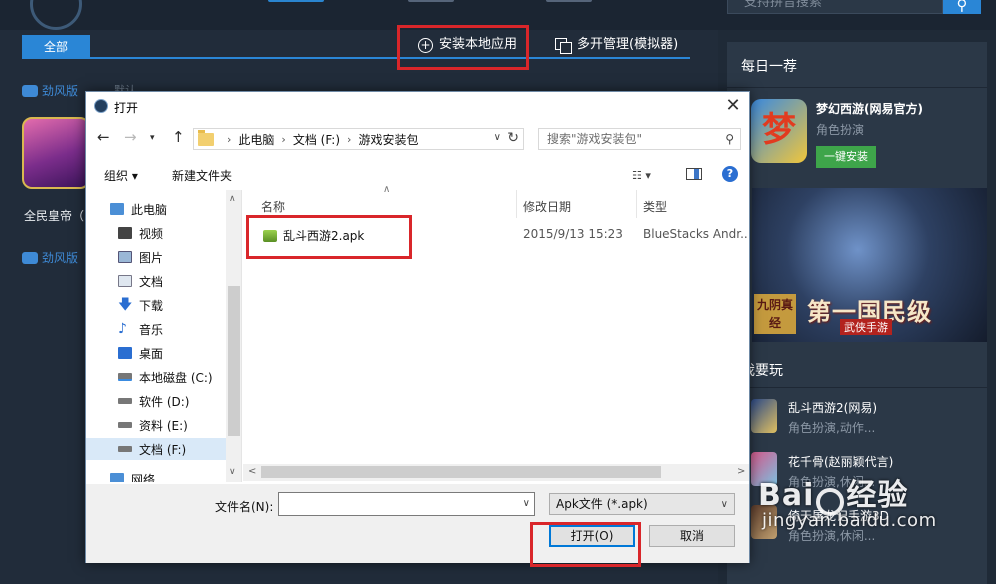  I want to click on app-logo, so click(56, 15).